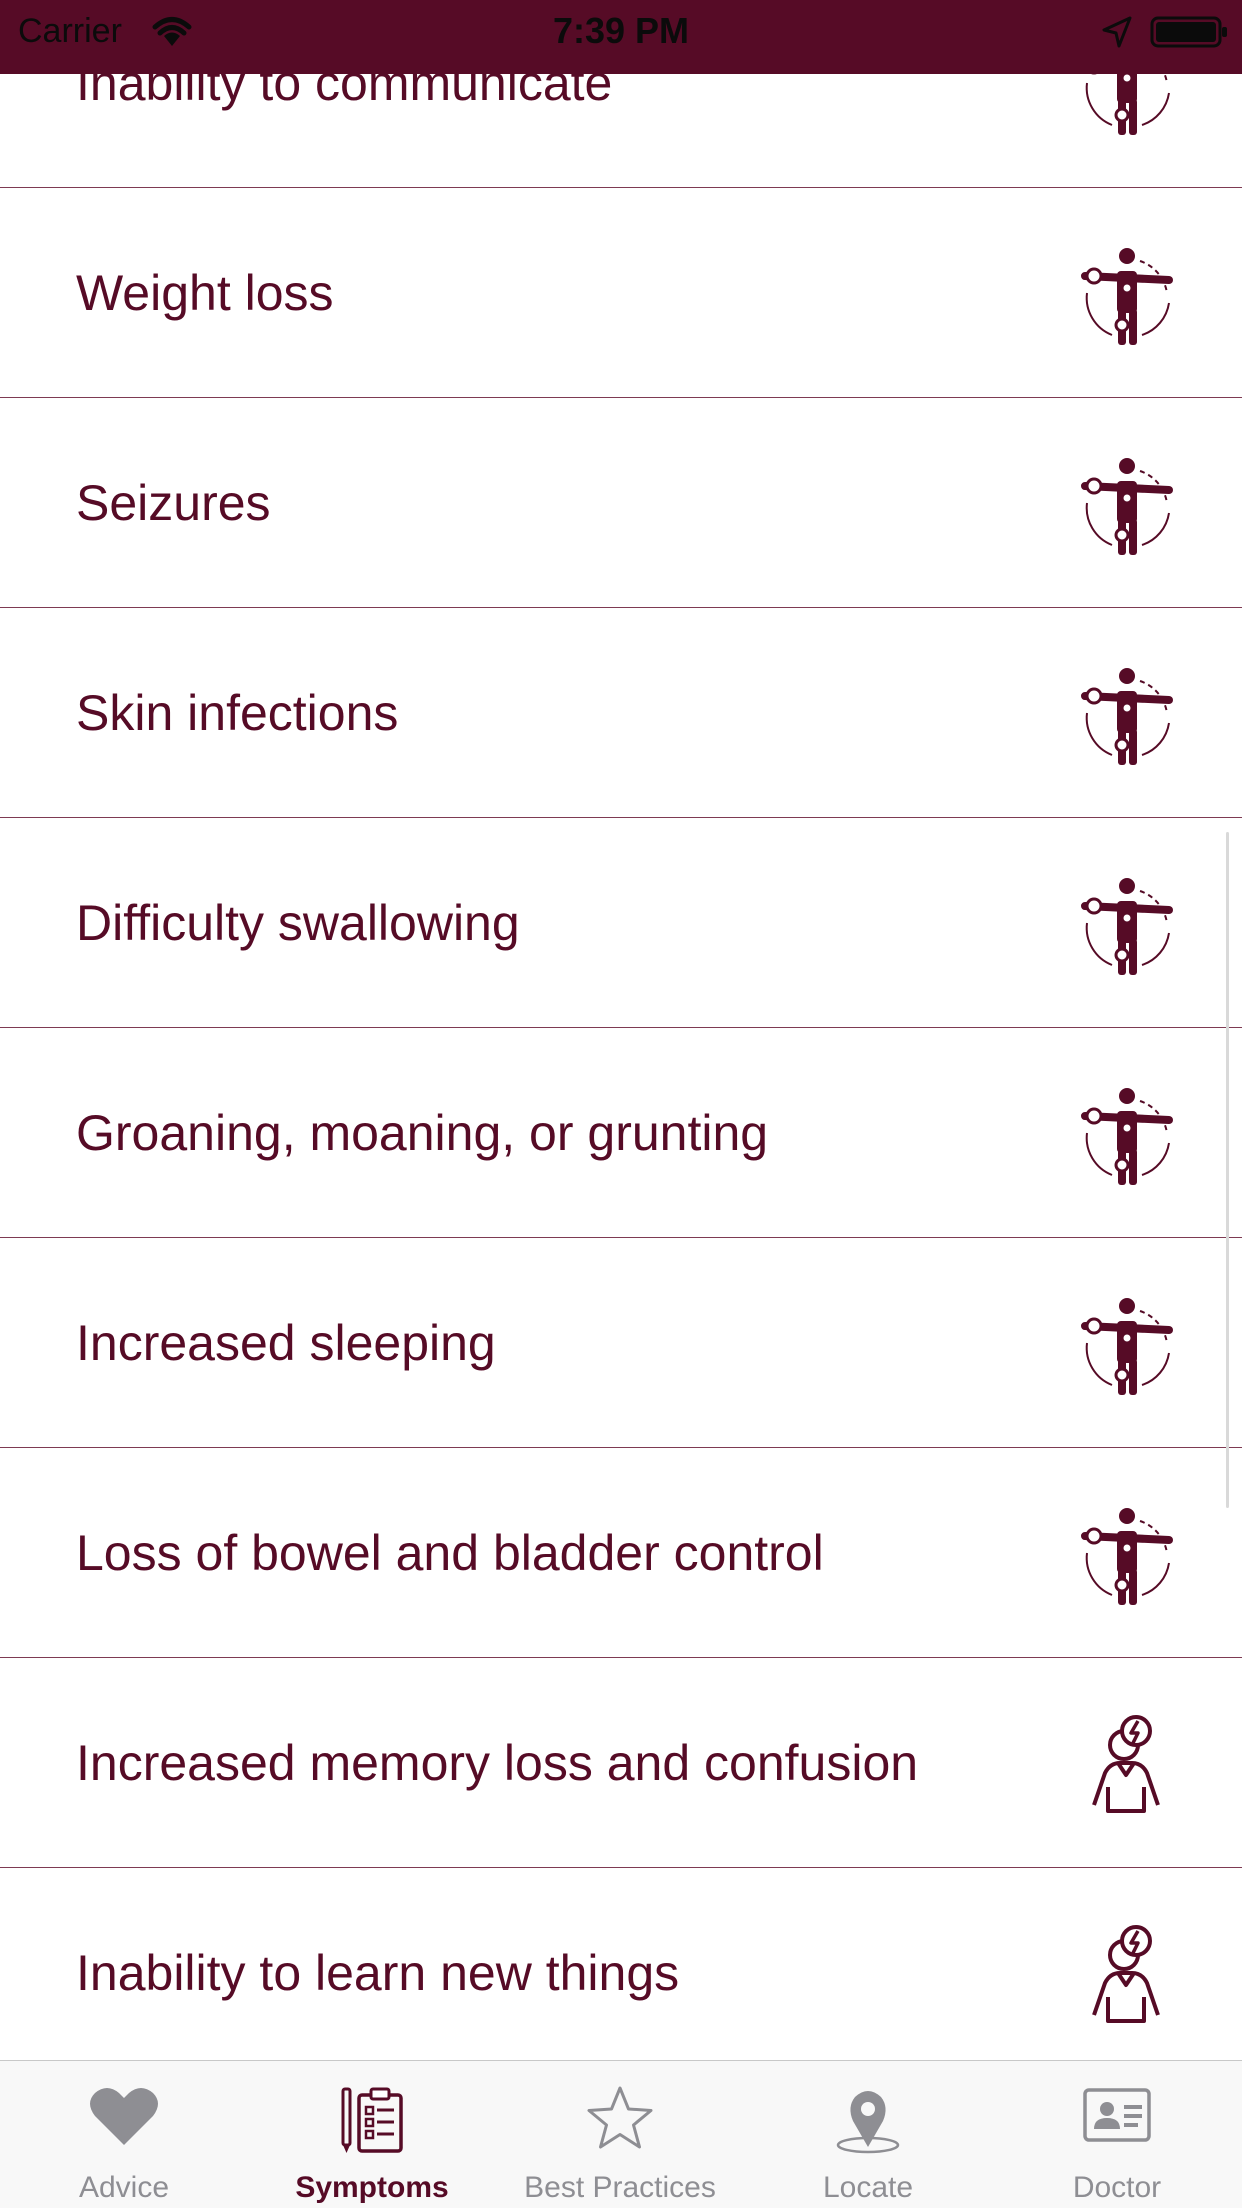  I want to click on list-item: Skin infections, so click(621, 713).